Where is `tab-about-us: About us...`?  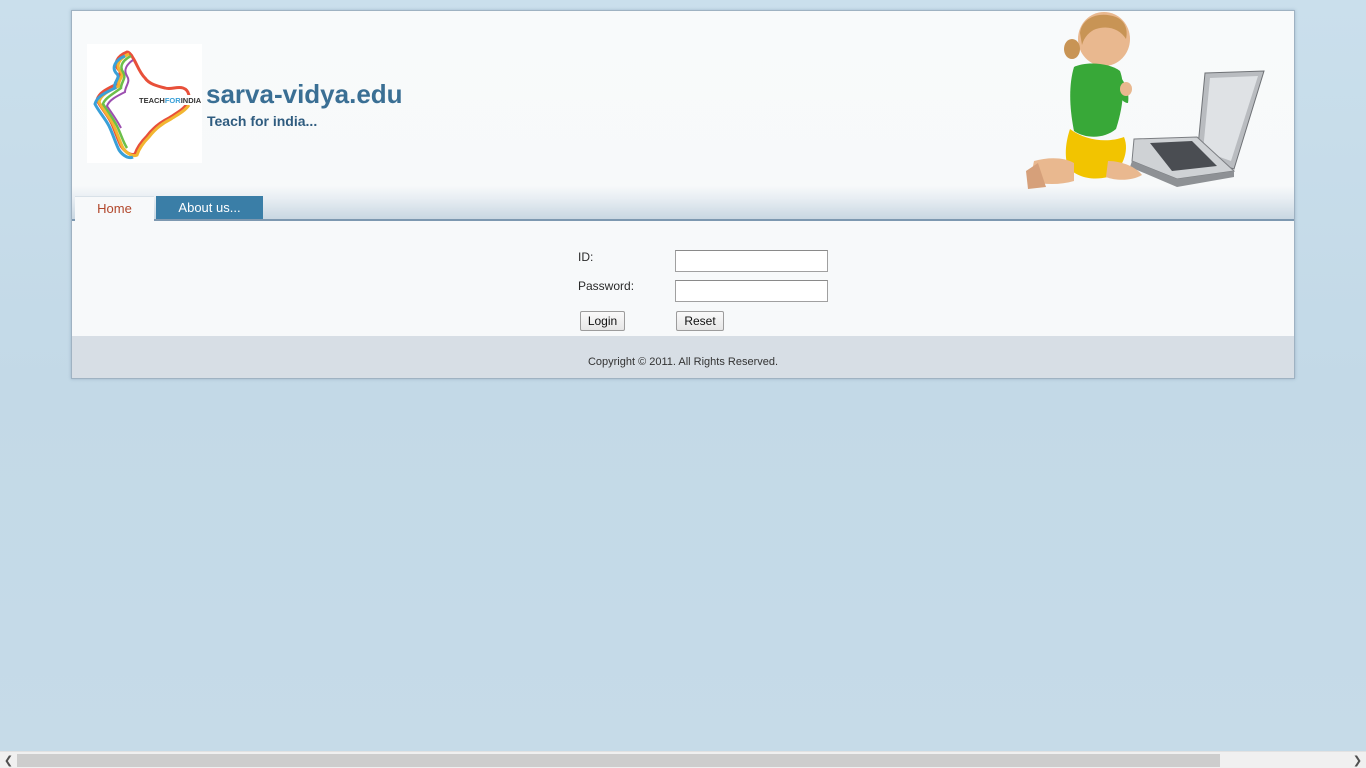
tab-about-us: About us... is located at coordinates (209, 207).